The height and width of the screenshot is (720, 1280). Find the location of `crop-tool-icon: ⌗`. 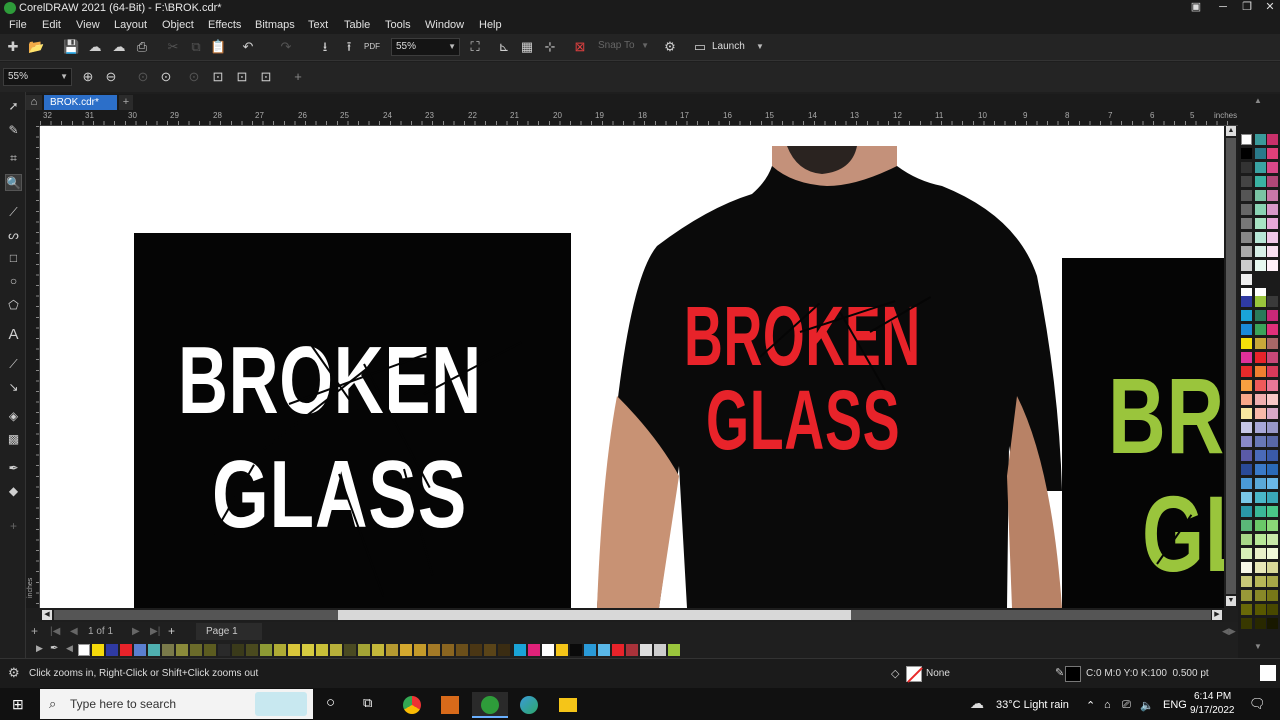

crop-tool-icon: ⌗ is located at coordinates (13, 158).